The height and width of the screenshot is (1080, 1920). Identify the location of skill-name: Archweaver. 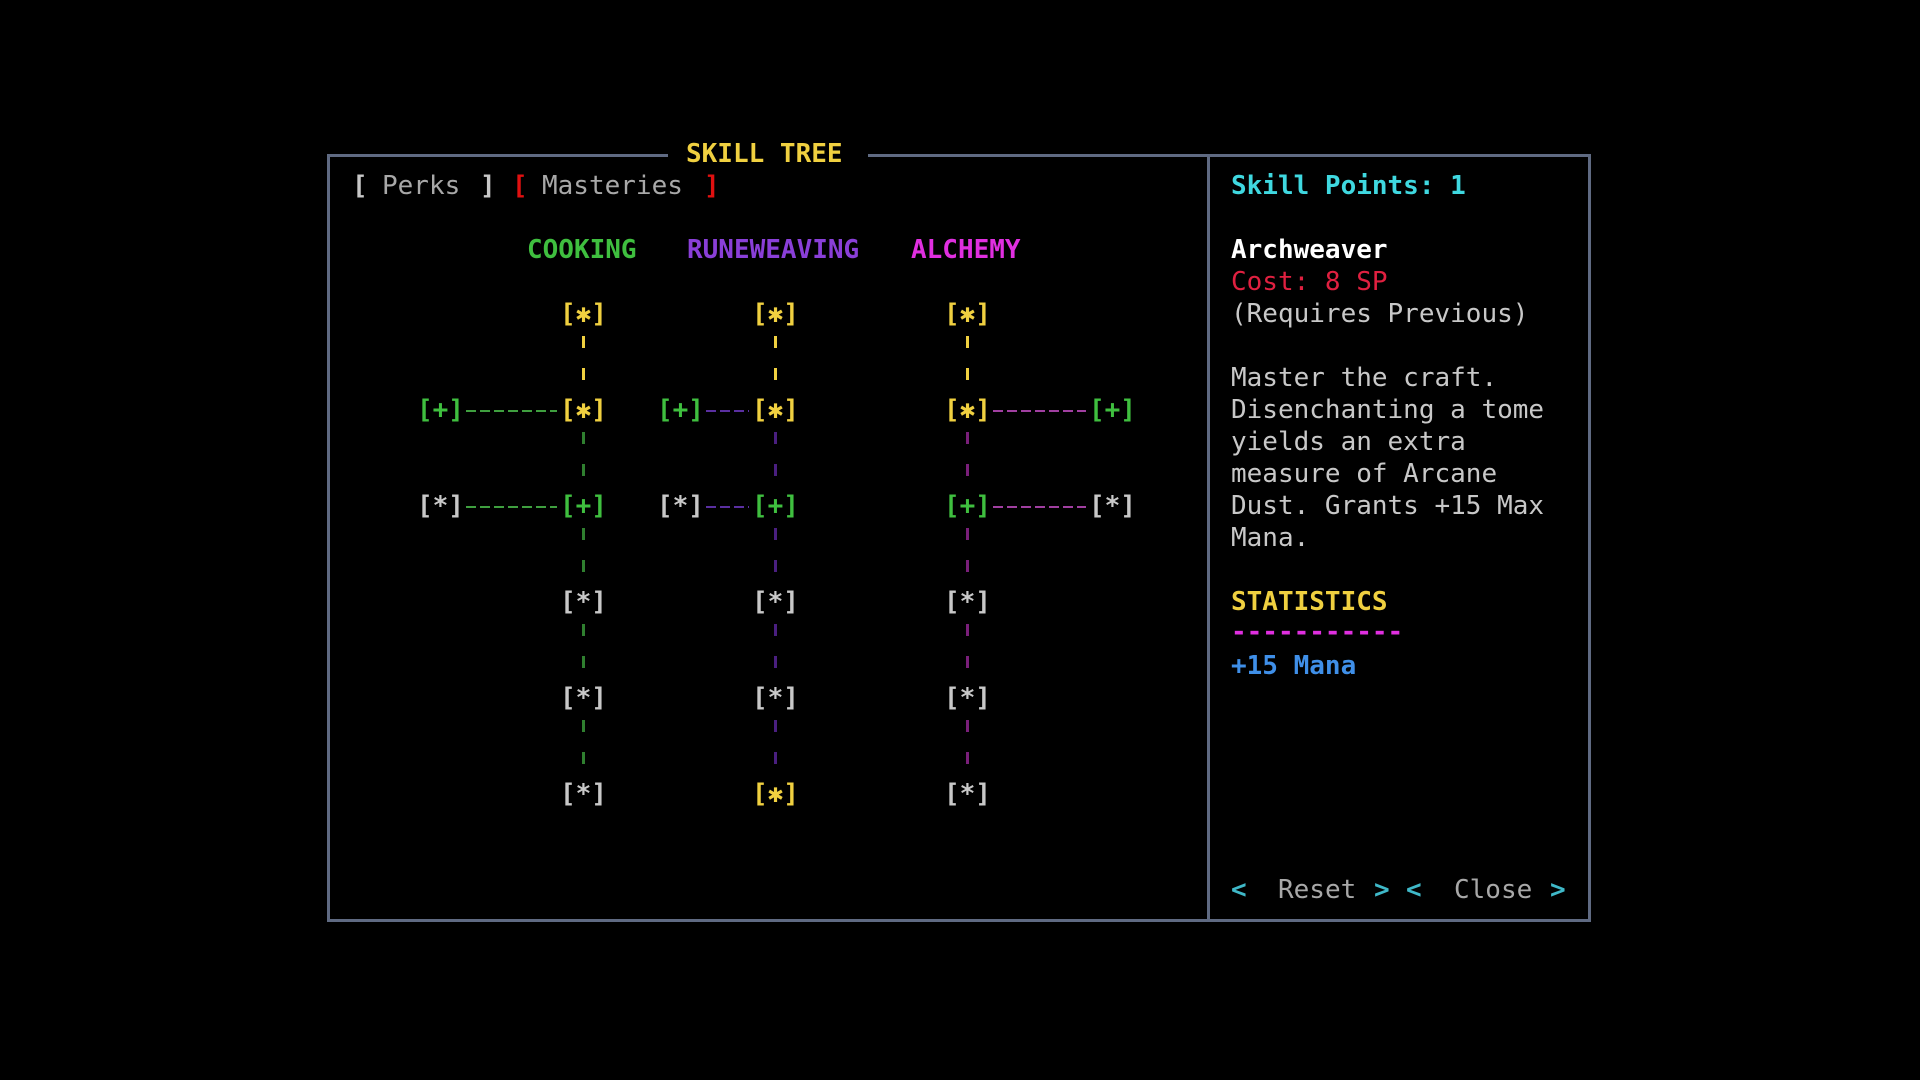
(1309, 250).